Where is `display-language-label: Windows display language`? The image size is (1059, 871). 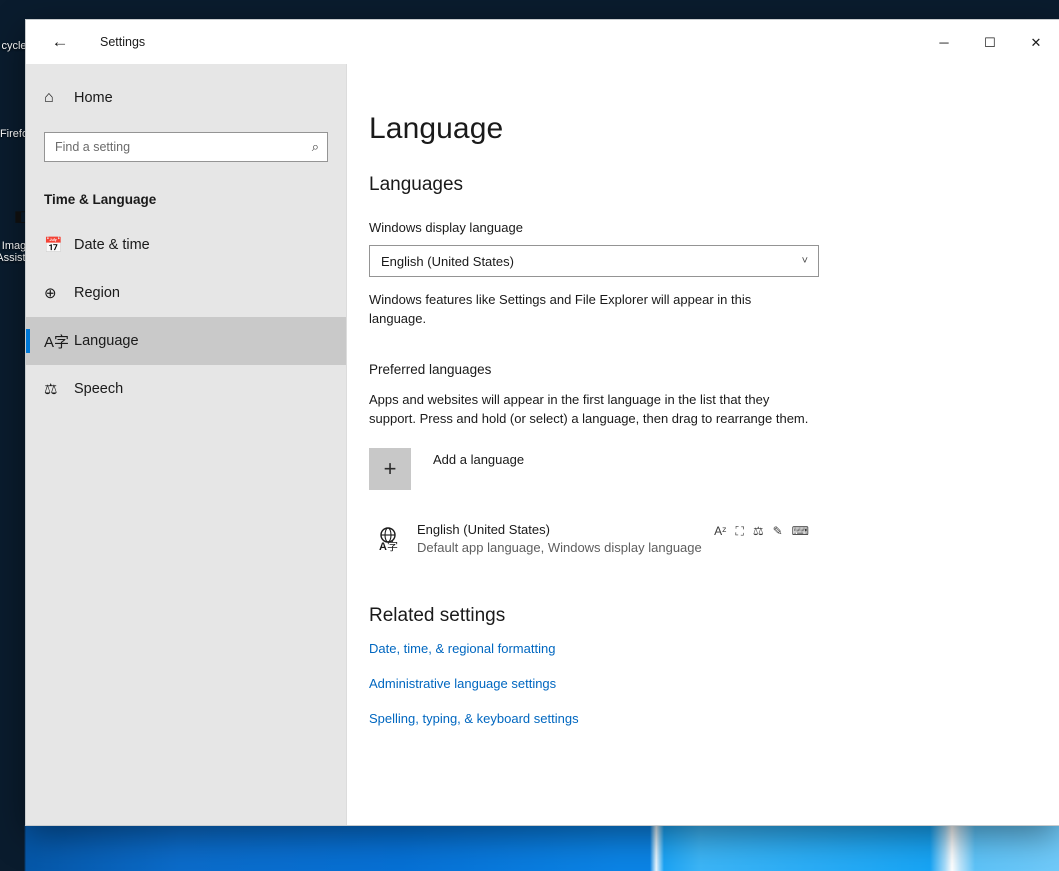 display-language-label: Windows display language is located at coordinates (446, 227).